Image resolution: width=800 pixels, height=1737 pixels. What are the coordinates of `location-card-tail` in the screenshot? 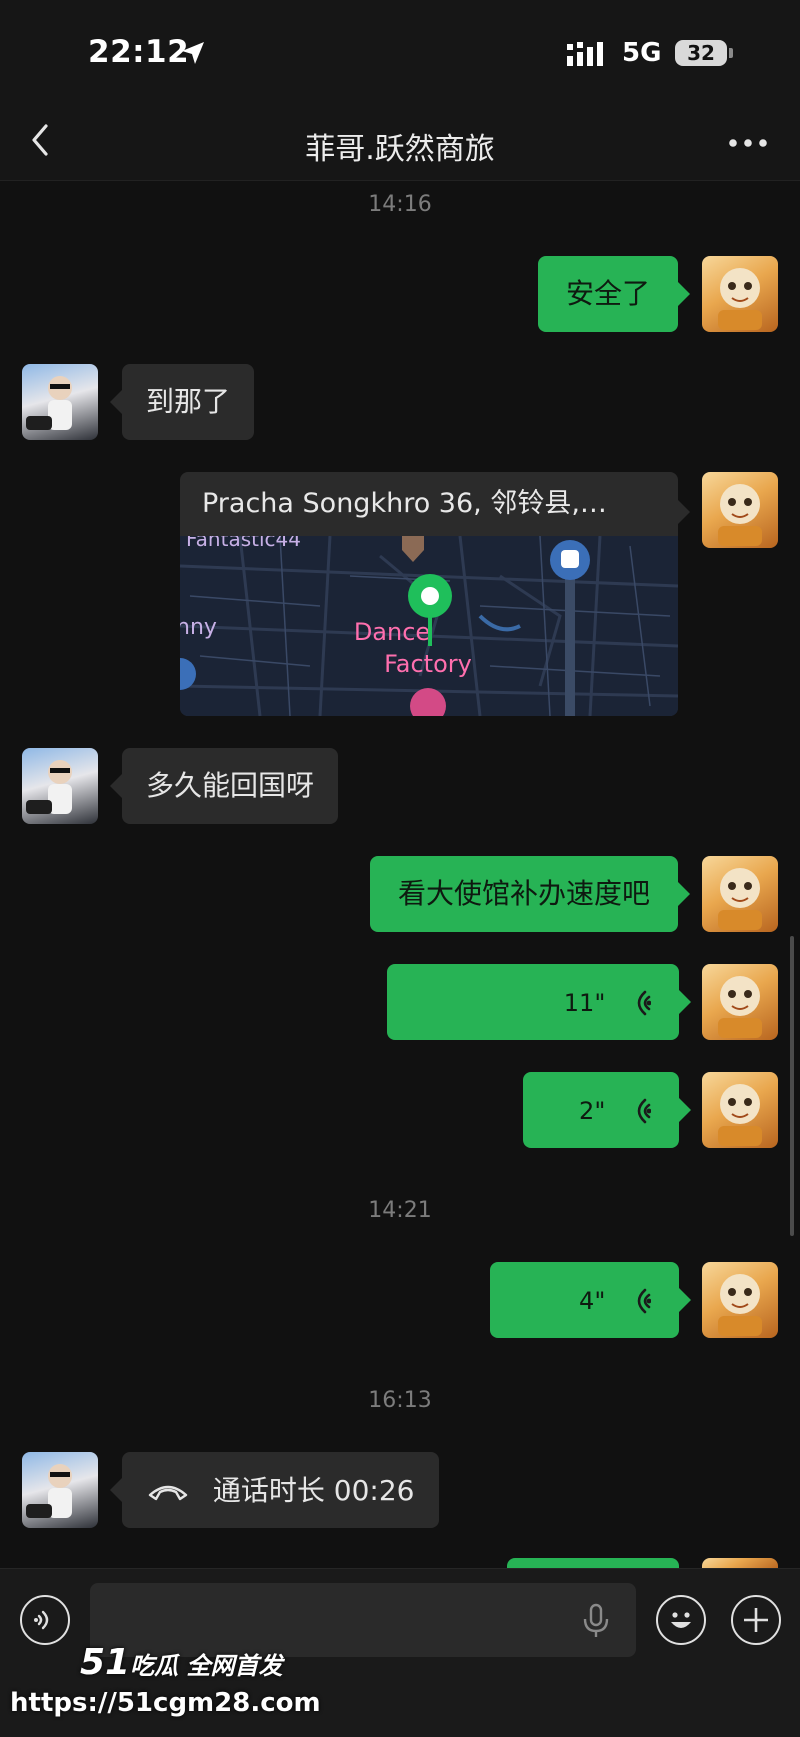 It's located at (684, 512).